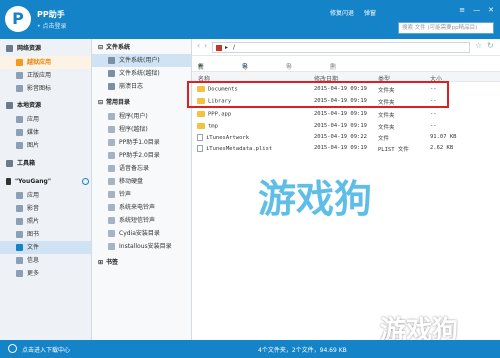 The width and height of the screenshot is (500, 358). Describe the element at coordinates (446, 28) in the screenshot. I see `search-input: 搜索 文件 (可能需要pp精品目)` at that location.